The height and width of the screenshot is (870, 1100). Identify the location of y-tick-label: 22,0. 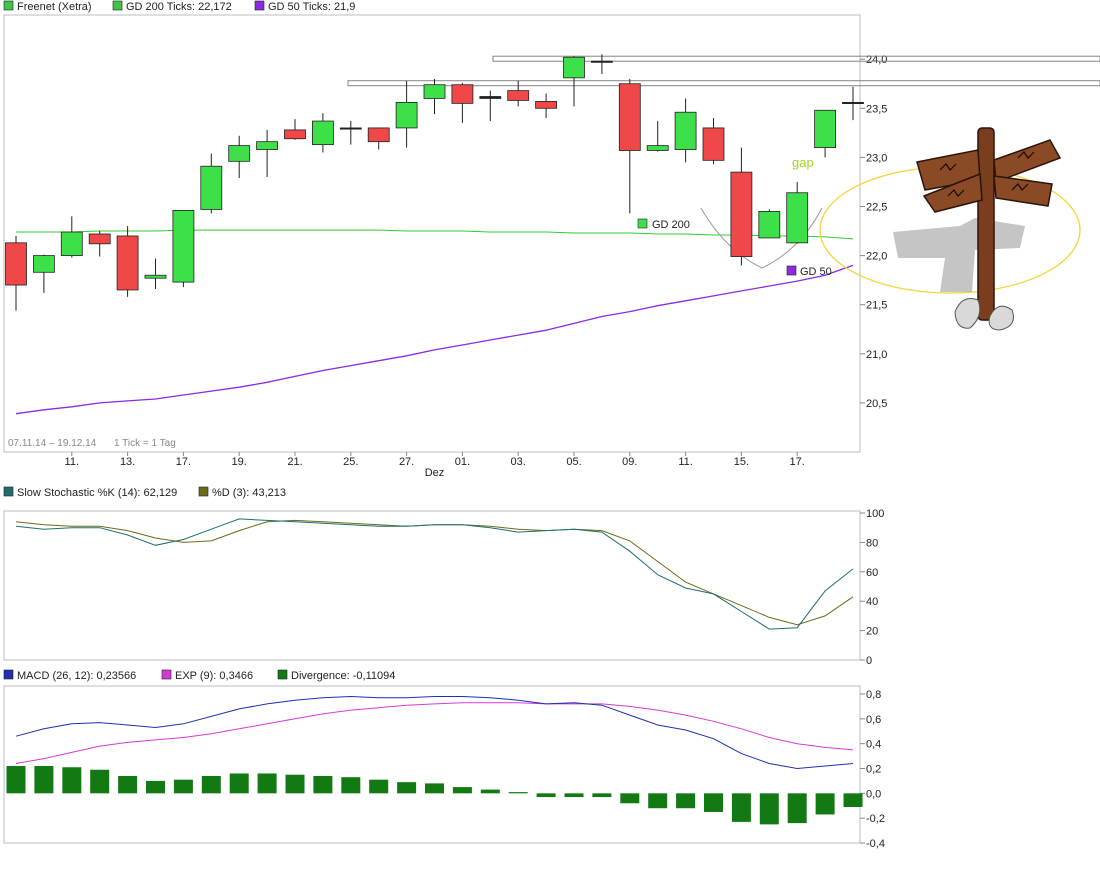
(876, 257).